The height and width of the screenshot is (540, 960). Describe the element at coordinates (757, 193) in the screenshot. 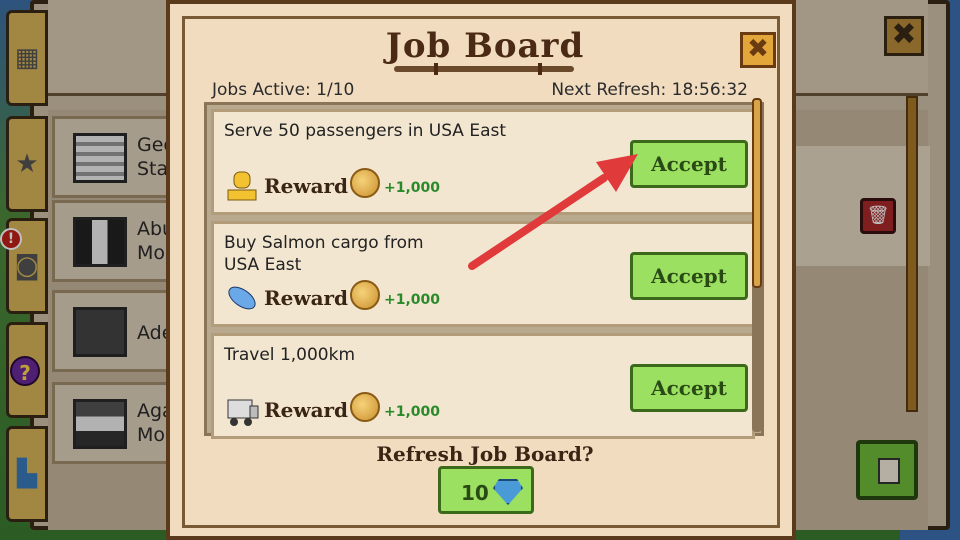

I see `scrollbar-thumb` at that location.